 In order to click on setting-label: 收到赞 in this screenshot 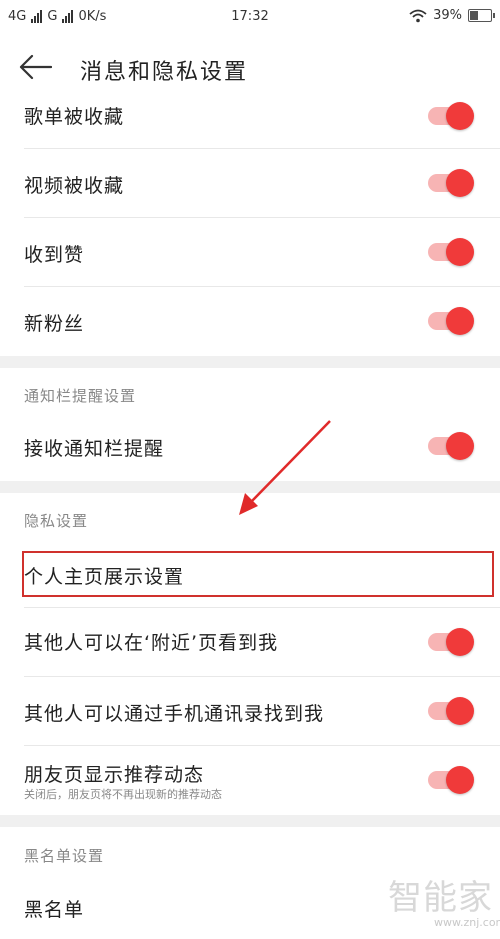, I will do `click(54, 255)`.